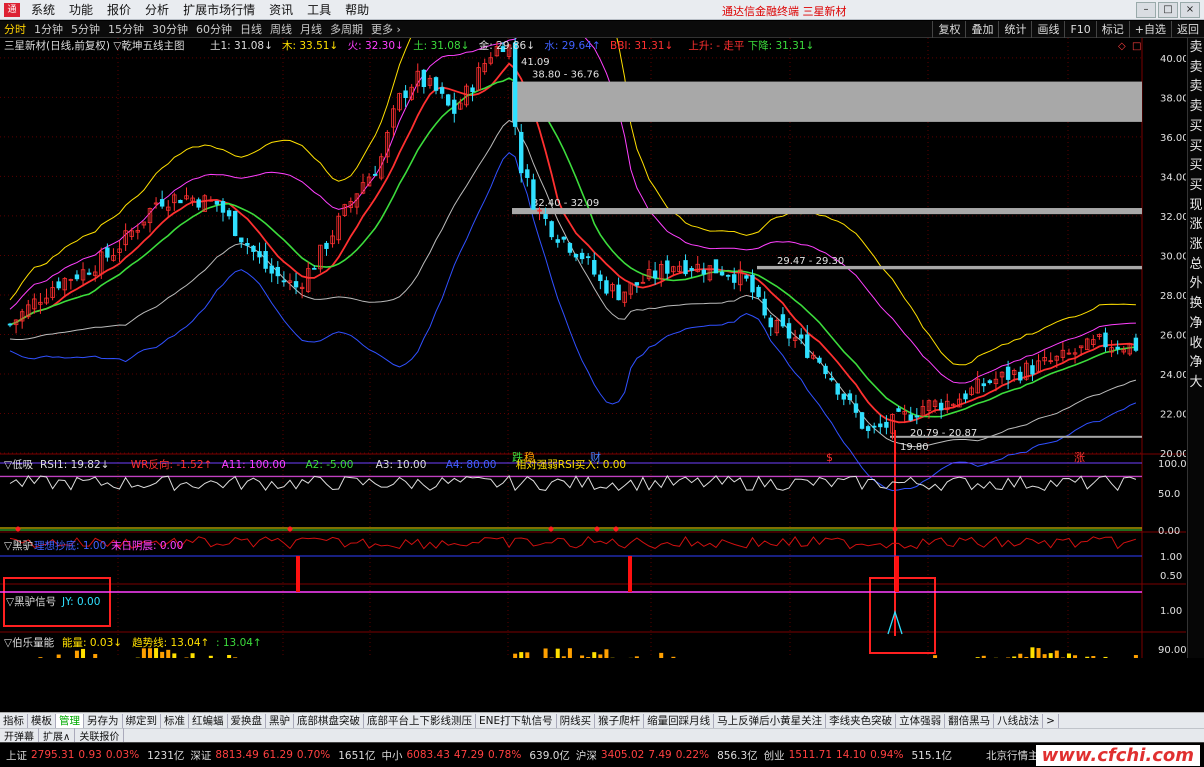 The height and width of the screenshot is (767, 1204). I want to click on indicator-tab: 标准, so click(175, 720).